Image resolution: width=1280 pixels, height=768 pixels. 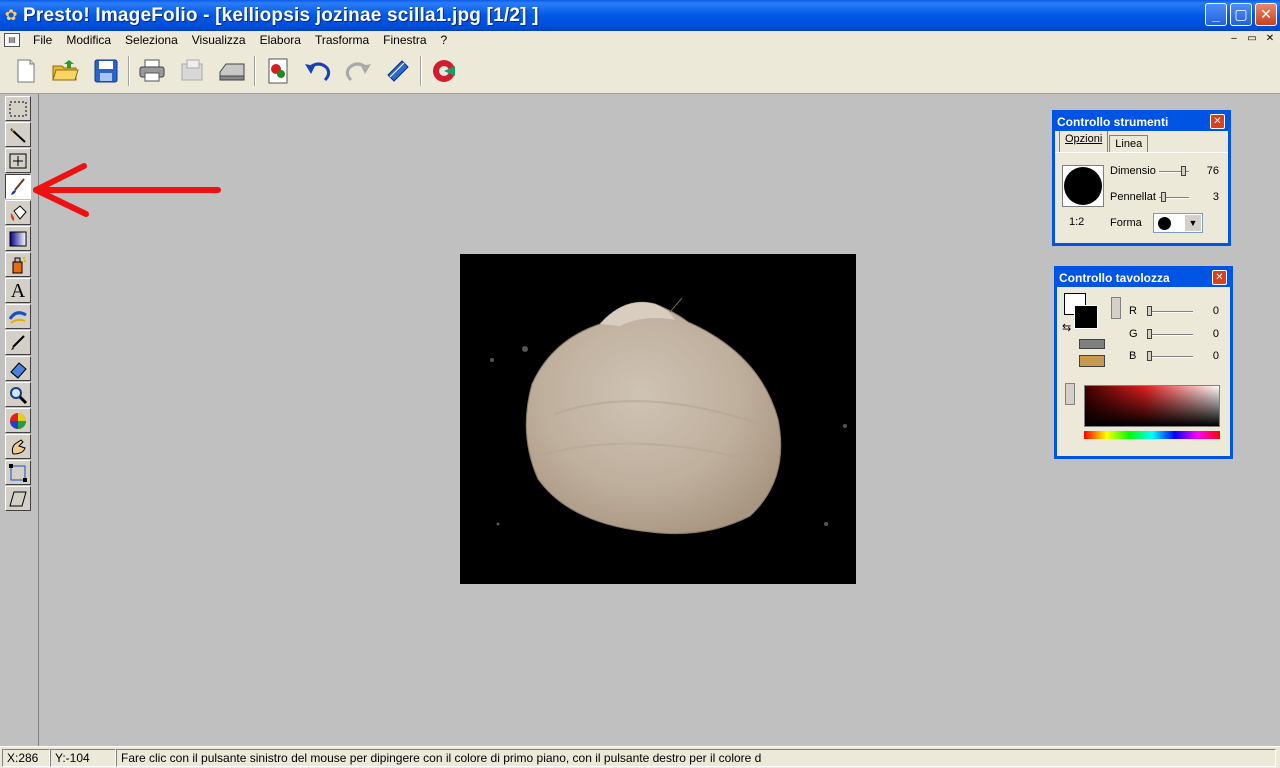 What do you see at coordinates (1178, 223) in the screenshot?
I see `shape-select: ▼` at bounding box center [1178, 223].